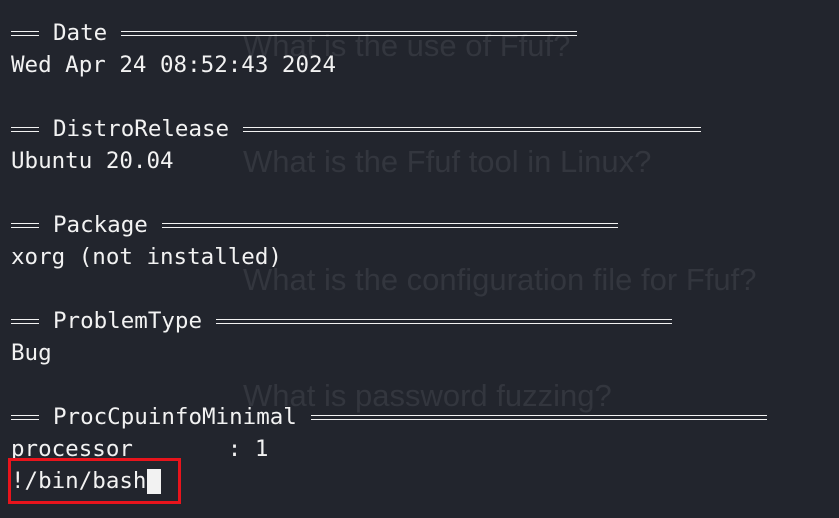 This screenshot has width=839, height=518. What do you see at coordinates (94, 481) in the screenshot?
I see `highlight-box` at bounding box center [94, 481].